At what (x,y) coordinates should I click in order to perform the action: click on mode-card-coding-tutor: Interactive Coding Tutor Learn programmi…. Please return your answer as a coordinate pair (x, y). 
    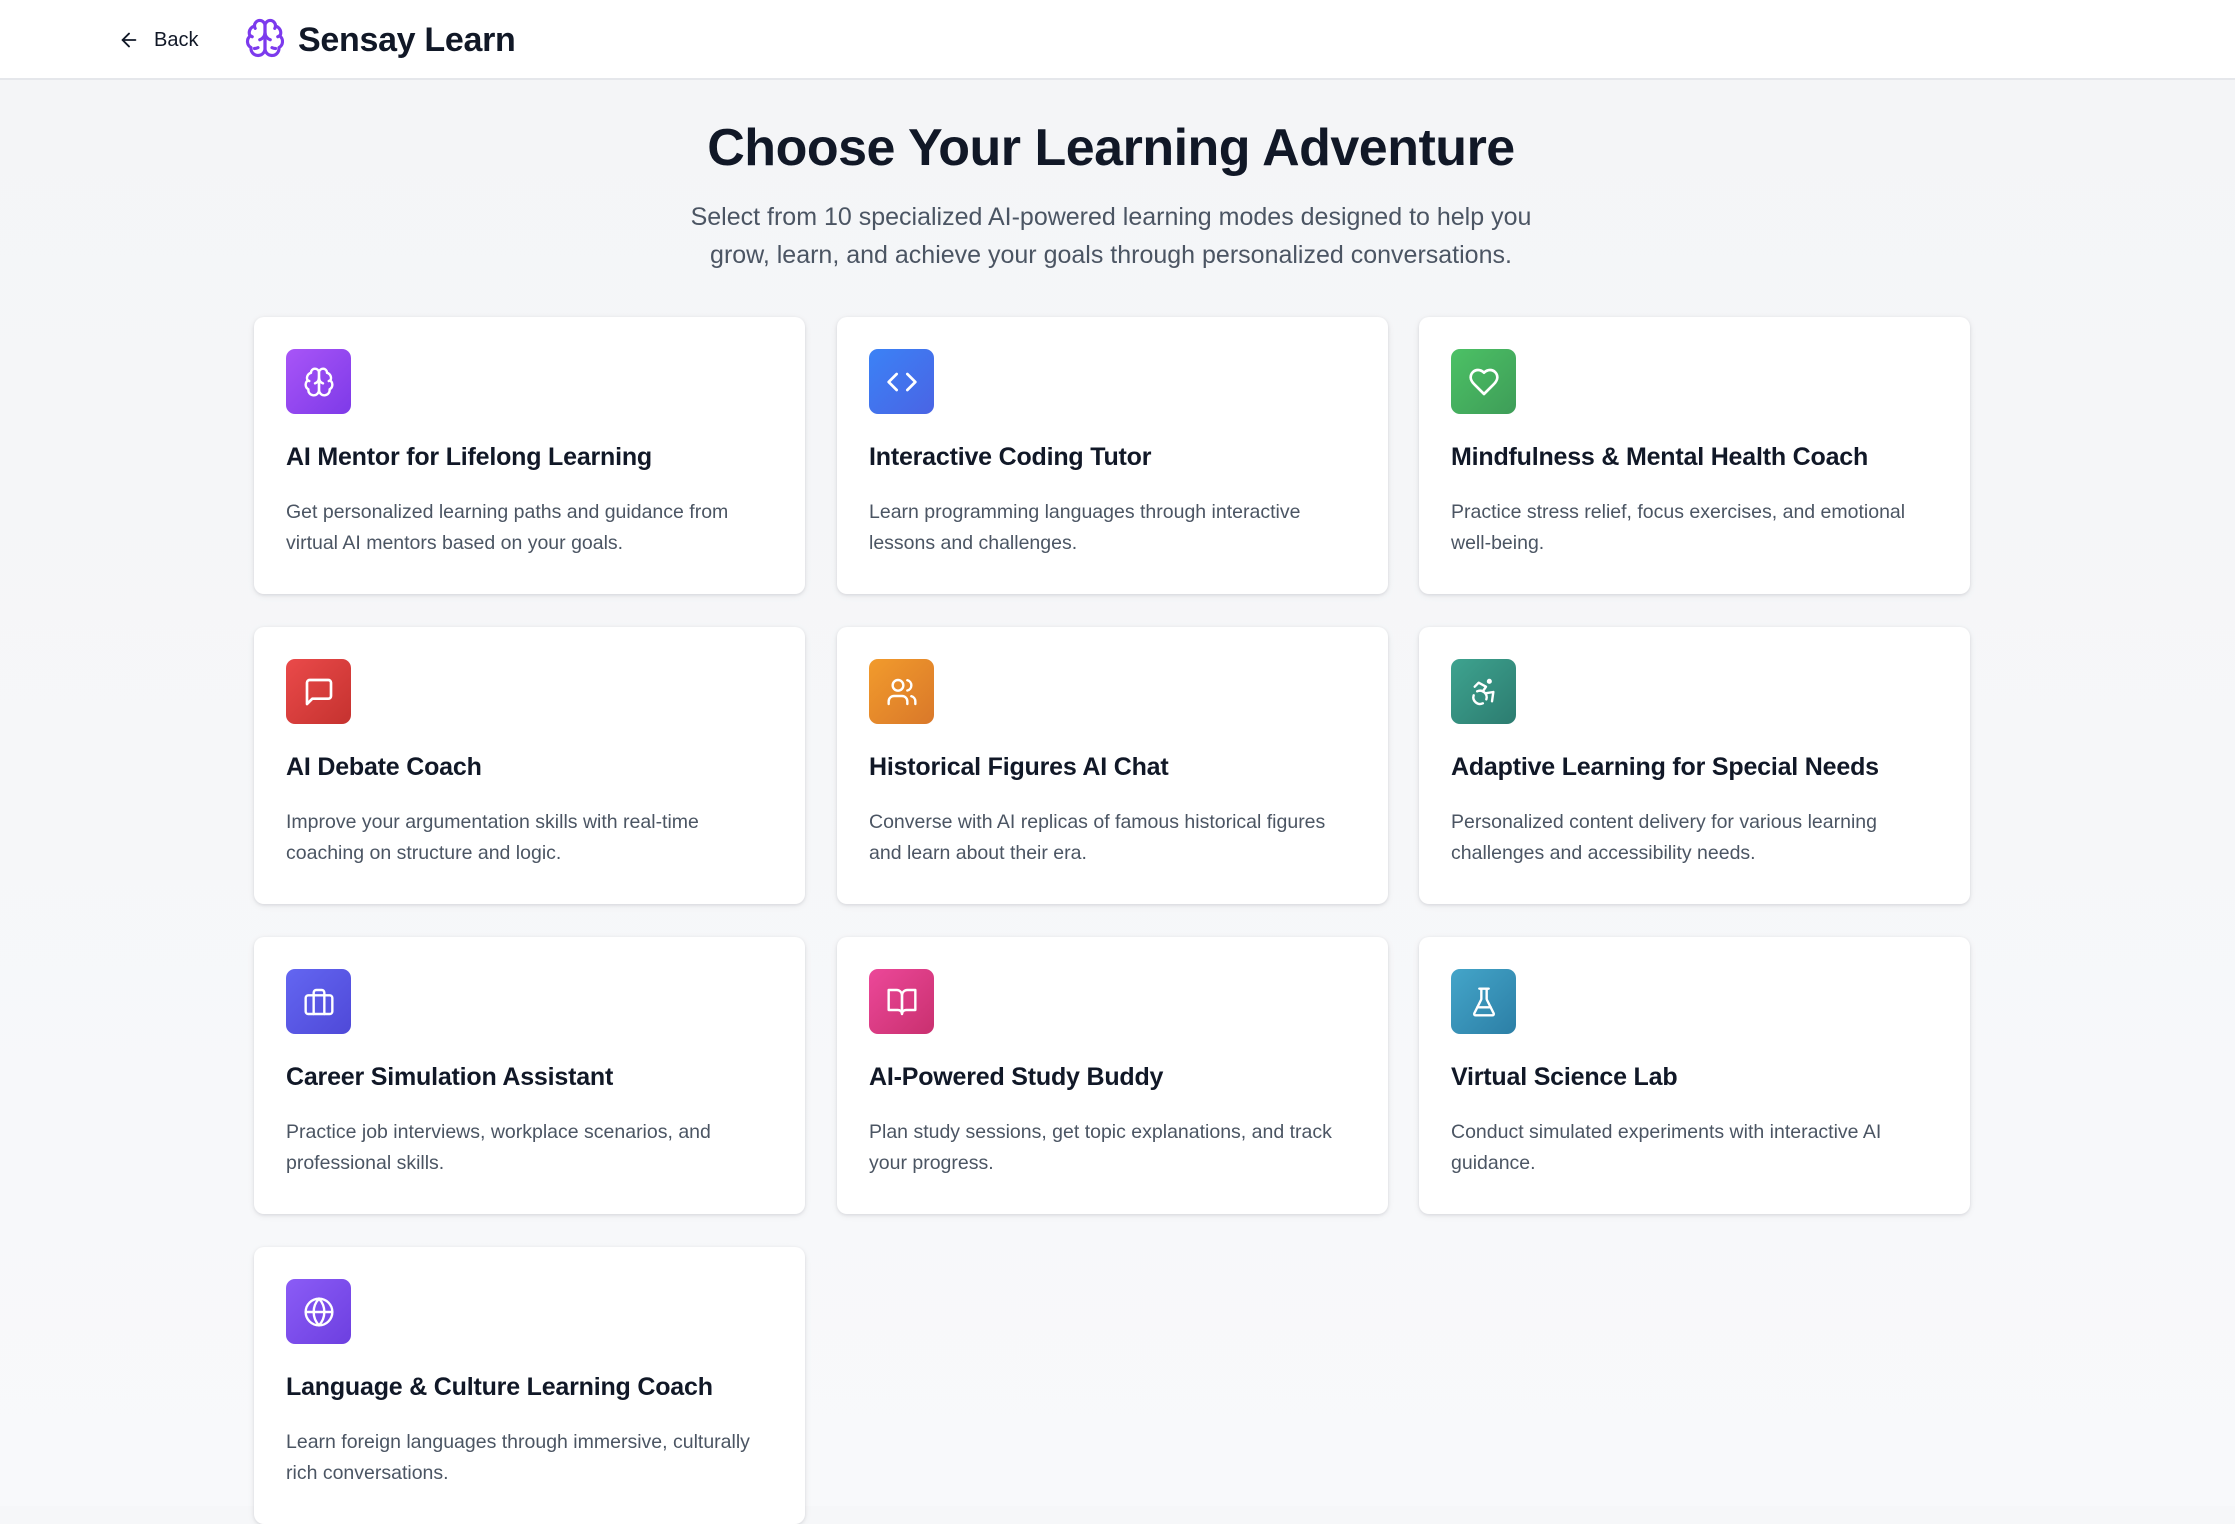
    Looking at the image, I should click on (1112, 455).